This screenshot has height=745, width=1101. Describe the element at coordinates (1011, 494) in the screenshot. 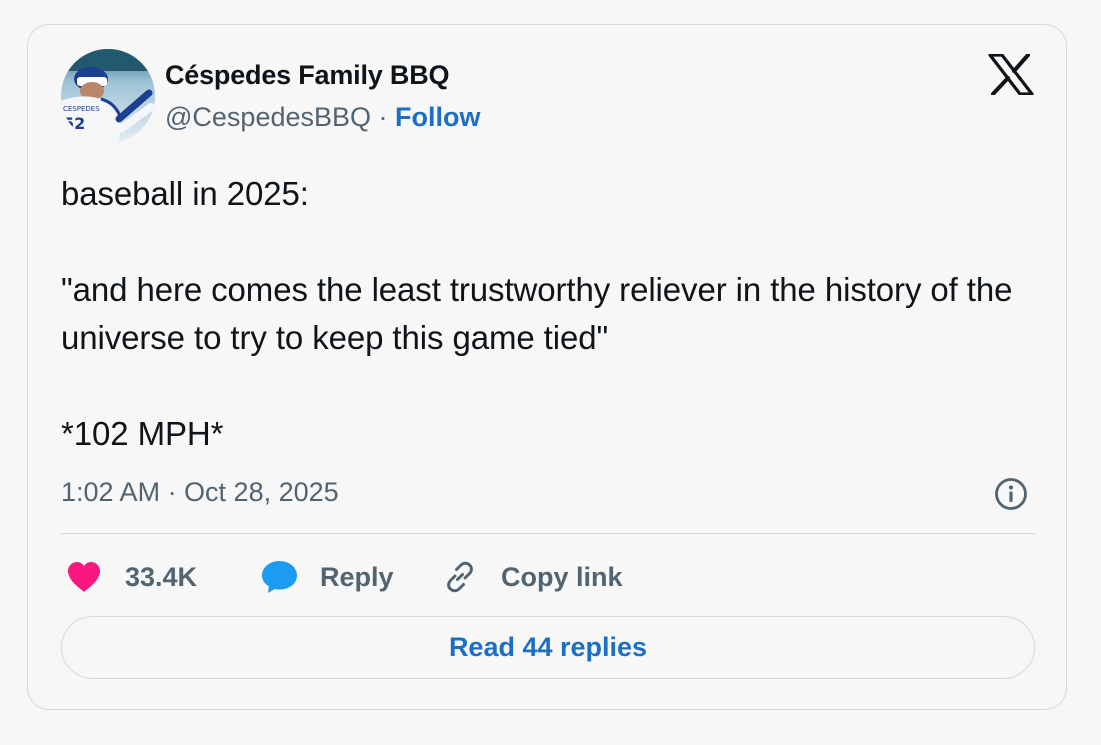

I see `info-icon` at that location.